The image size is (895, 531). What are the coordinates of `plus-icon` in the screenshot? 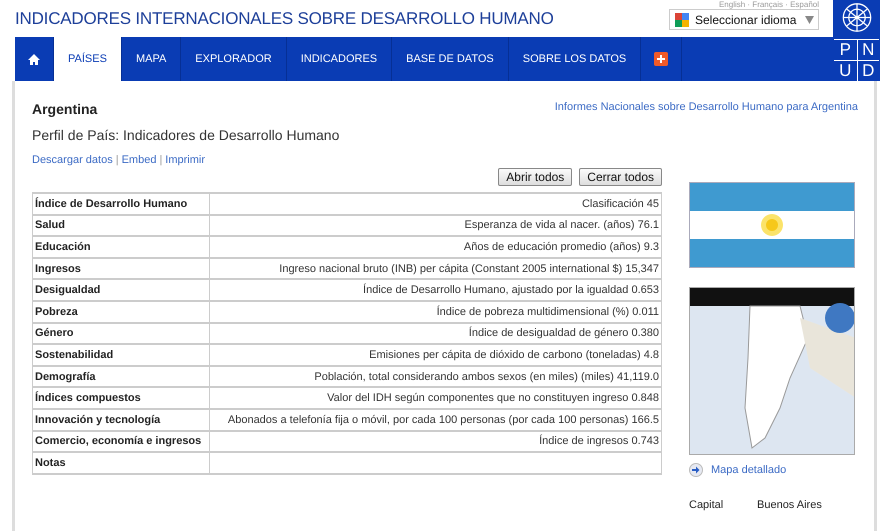 It's located at (661, 59).